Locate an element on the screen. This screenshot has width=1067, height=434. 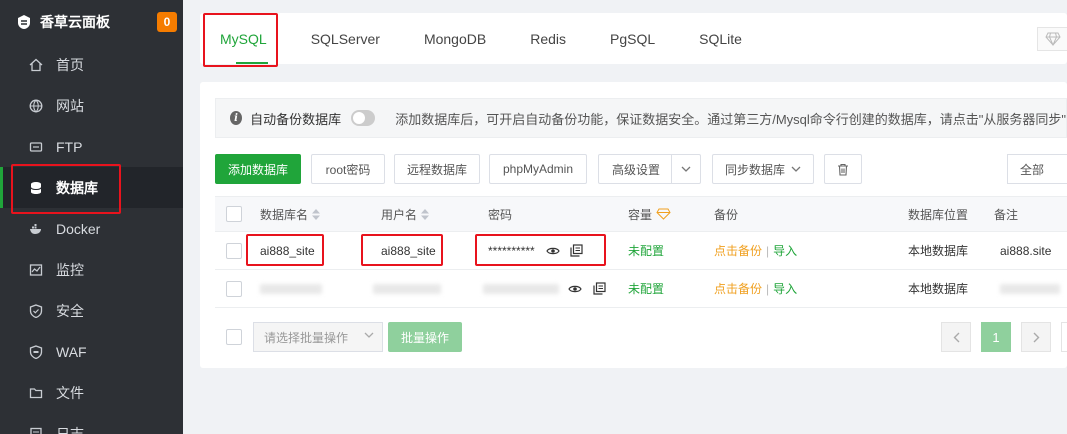
sidebar-item-docker: Docker is located at coordinates (91, 228).